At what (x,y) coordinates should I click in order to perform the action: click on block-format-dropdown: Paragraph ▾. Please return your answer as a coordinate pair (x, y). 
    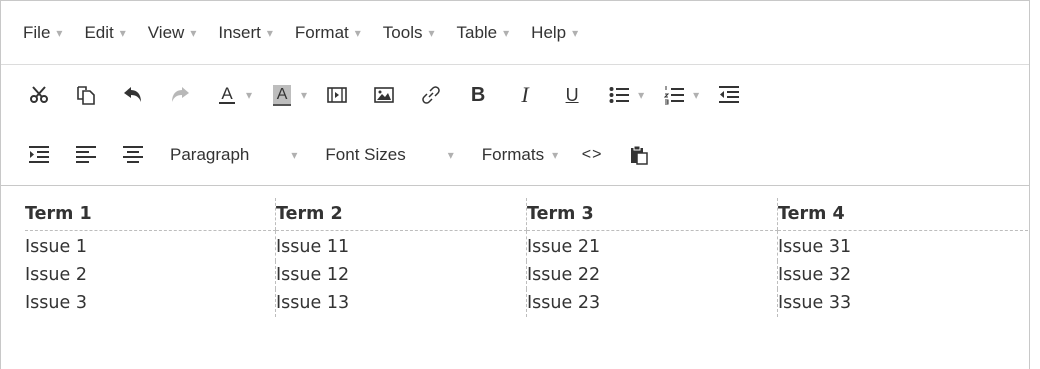
    Looking at the image, I should click on (233, 155).